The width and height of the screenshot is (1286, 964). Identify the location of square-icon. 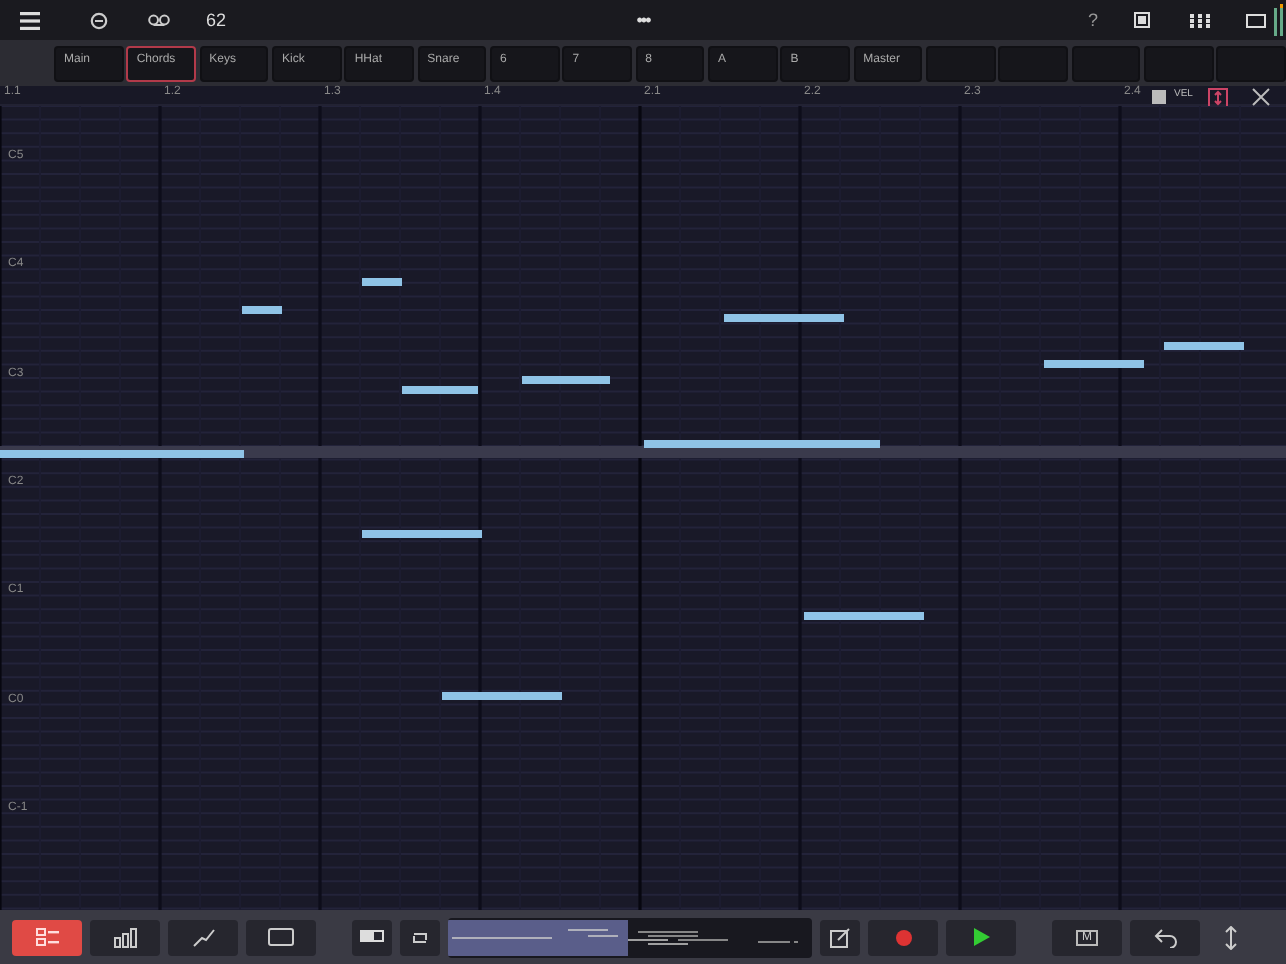
(1141, 20).